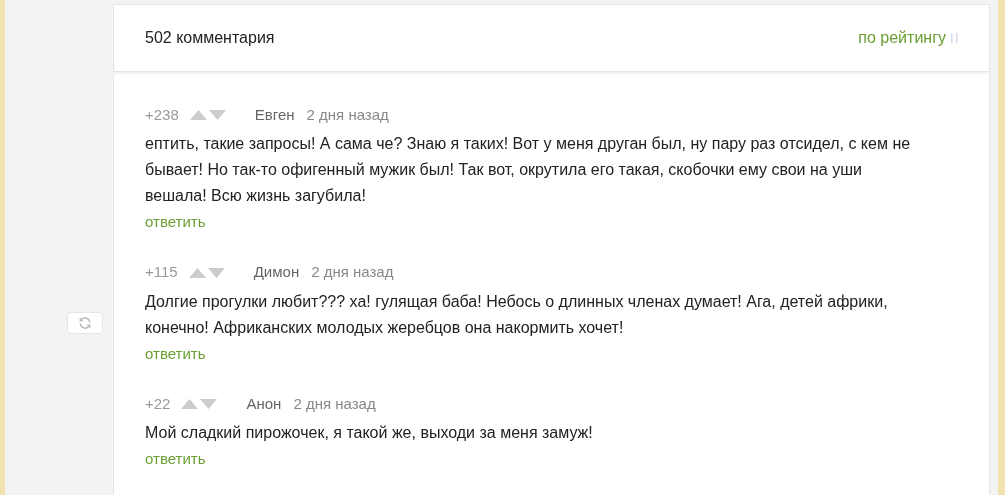 The height and width of the screenshot is (495, 1005). Describe the element at coordinates (276, 272) in the screenshot. I see `comment-author: Димон` at that location.